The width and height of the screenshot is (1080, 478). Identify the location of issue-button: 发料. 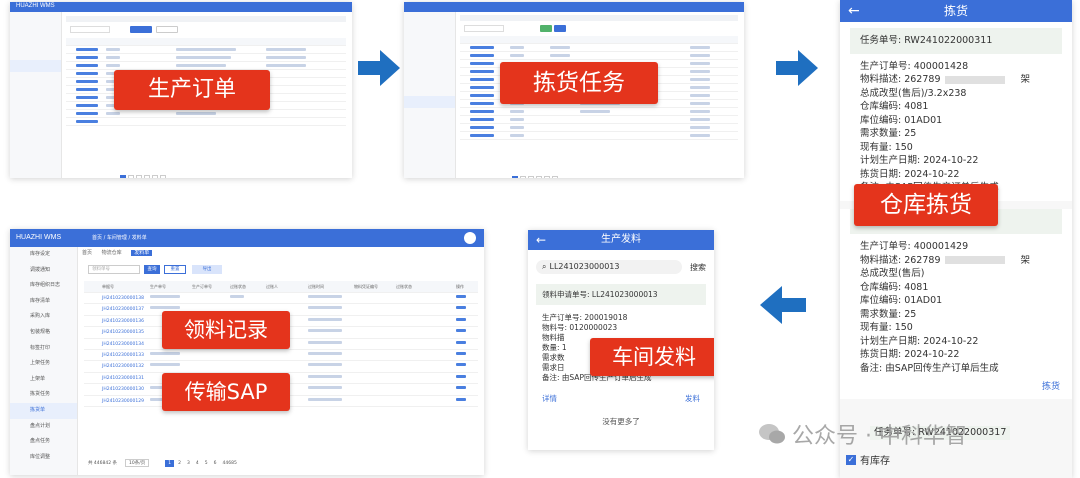
(692, 398).